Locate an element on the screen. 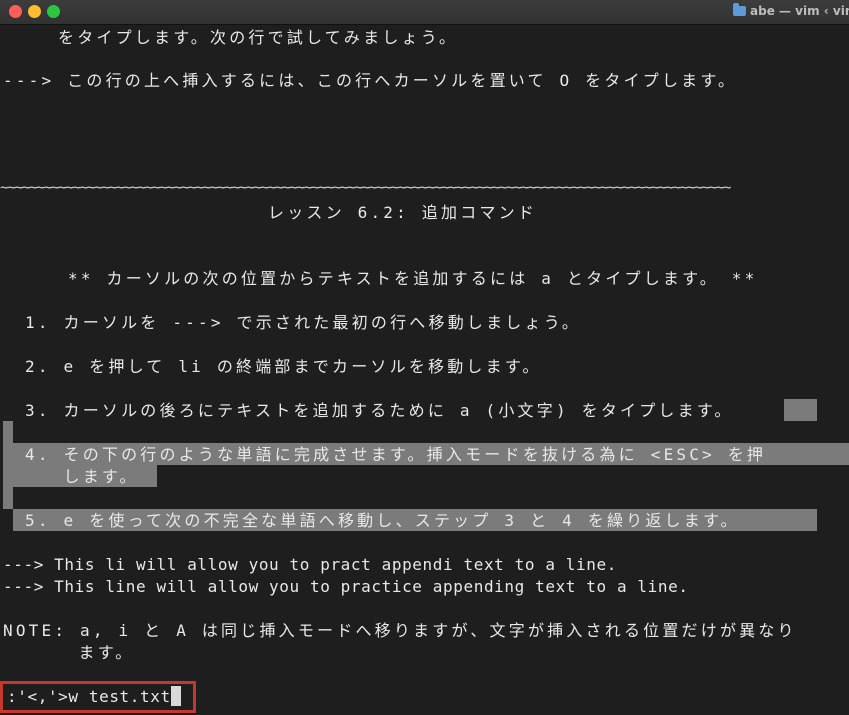  lesson-title: レッスン 6.2: 追加コマンド is located at coordinates (402, 212).